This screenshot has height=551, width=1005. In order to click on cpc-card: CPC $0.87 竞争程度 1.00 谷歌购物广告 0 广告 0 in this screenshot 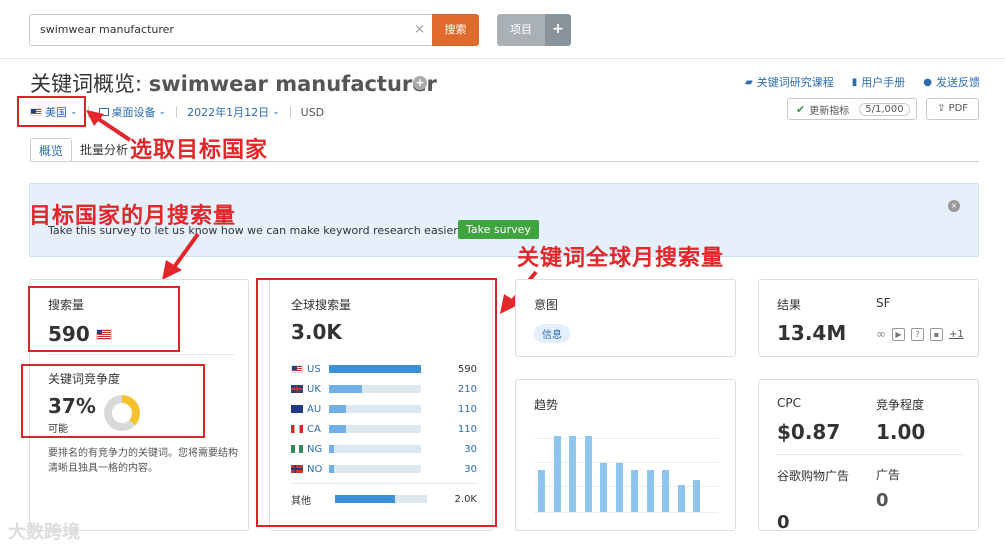, I will do `click(868, 456)`.